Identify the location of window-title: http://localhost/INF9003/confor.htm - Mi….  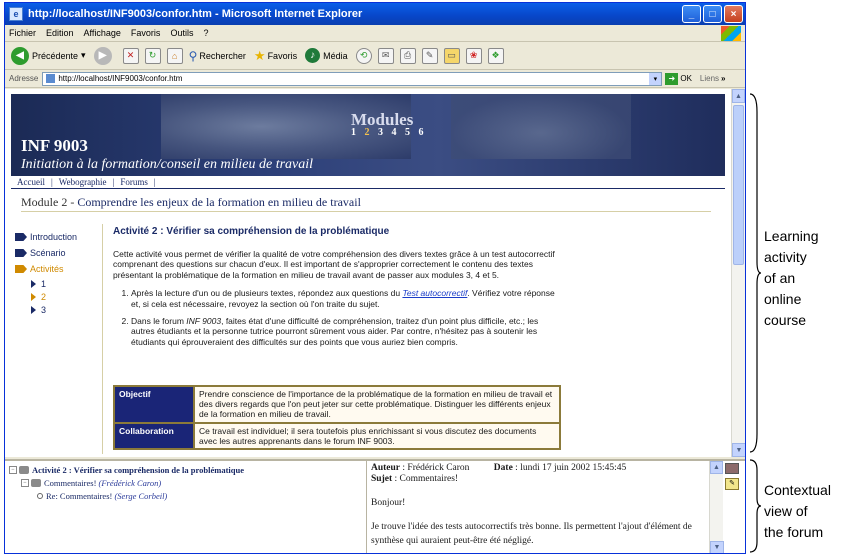
(195, 14).